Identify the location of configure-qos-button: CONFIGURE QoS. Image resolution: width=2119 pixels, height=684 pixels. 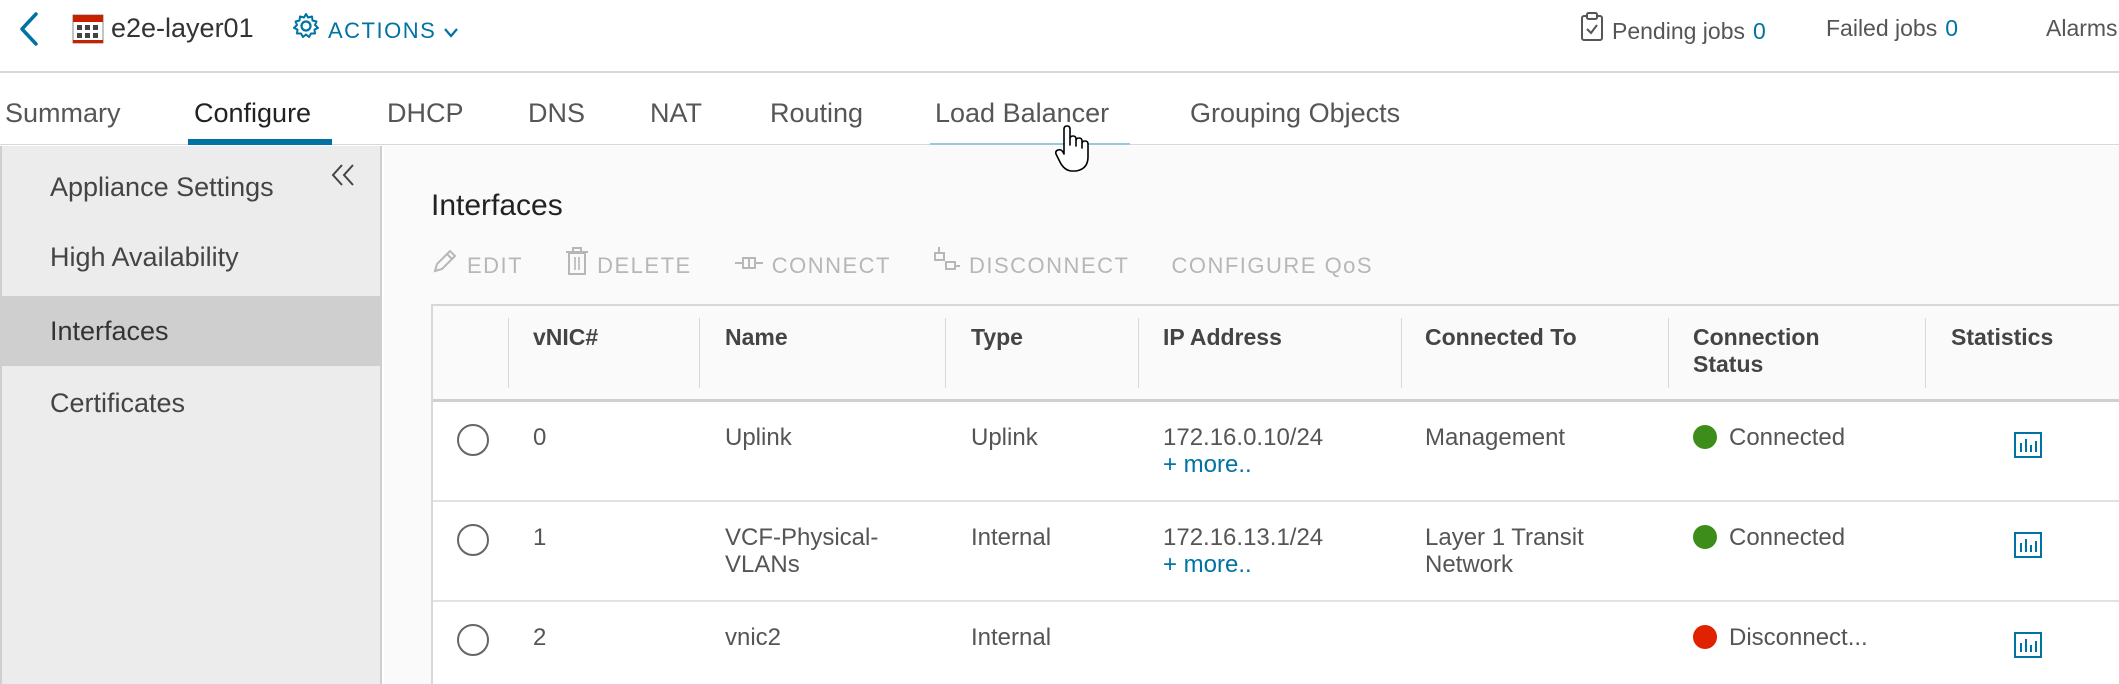
(1272, 266).